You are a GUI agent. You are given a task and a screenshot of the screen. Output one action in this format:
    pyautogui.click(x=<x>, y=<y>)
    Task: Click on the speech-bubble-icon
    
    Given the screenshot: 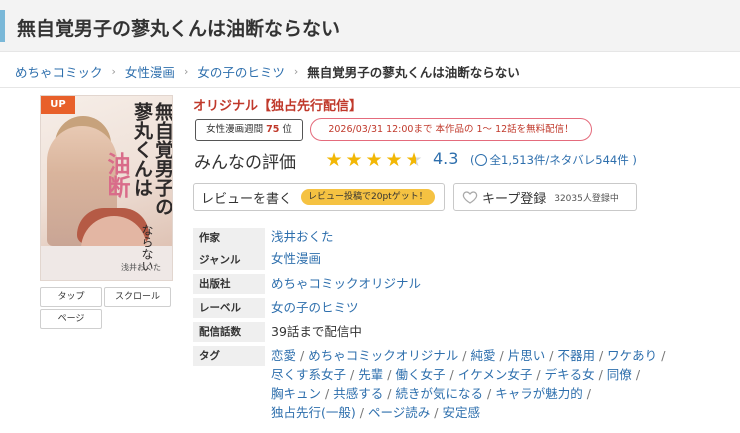 What is the action you would take?
    pyautogui.click(x=480, y=160)
    